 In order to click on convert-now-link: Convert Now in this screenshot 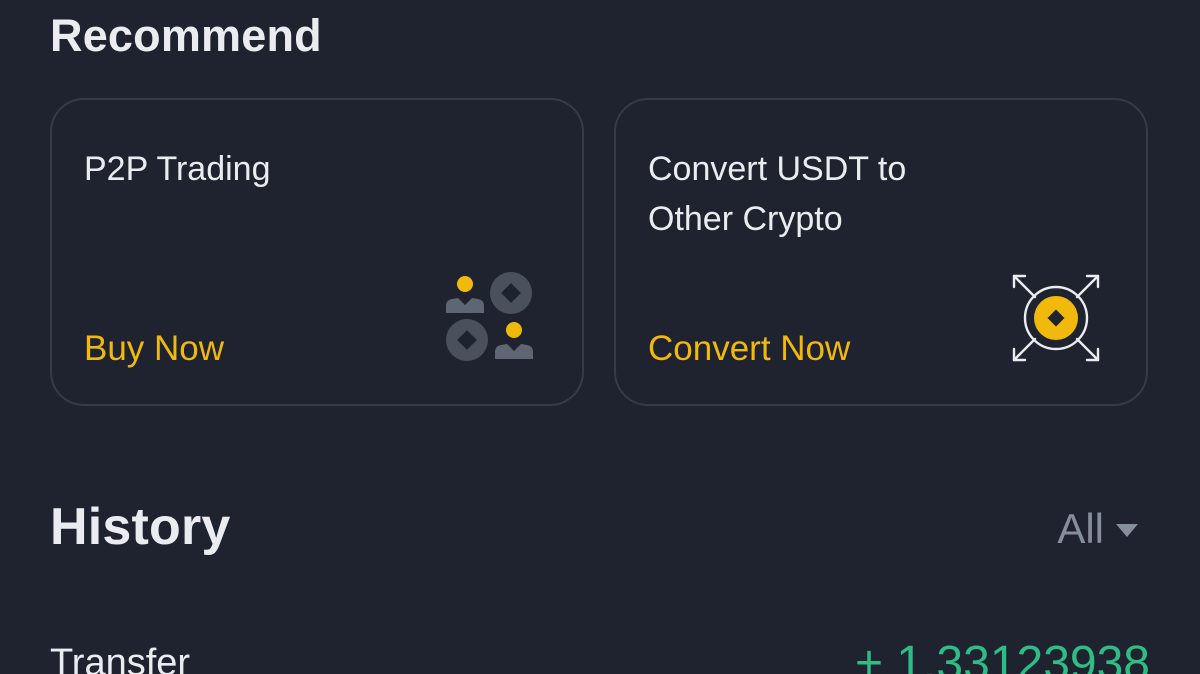, I will do `click(749, 349)`.